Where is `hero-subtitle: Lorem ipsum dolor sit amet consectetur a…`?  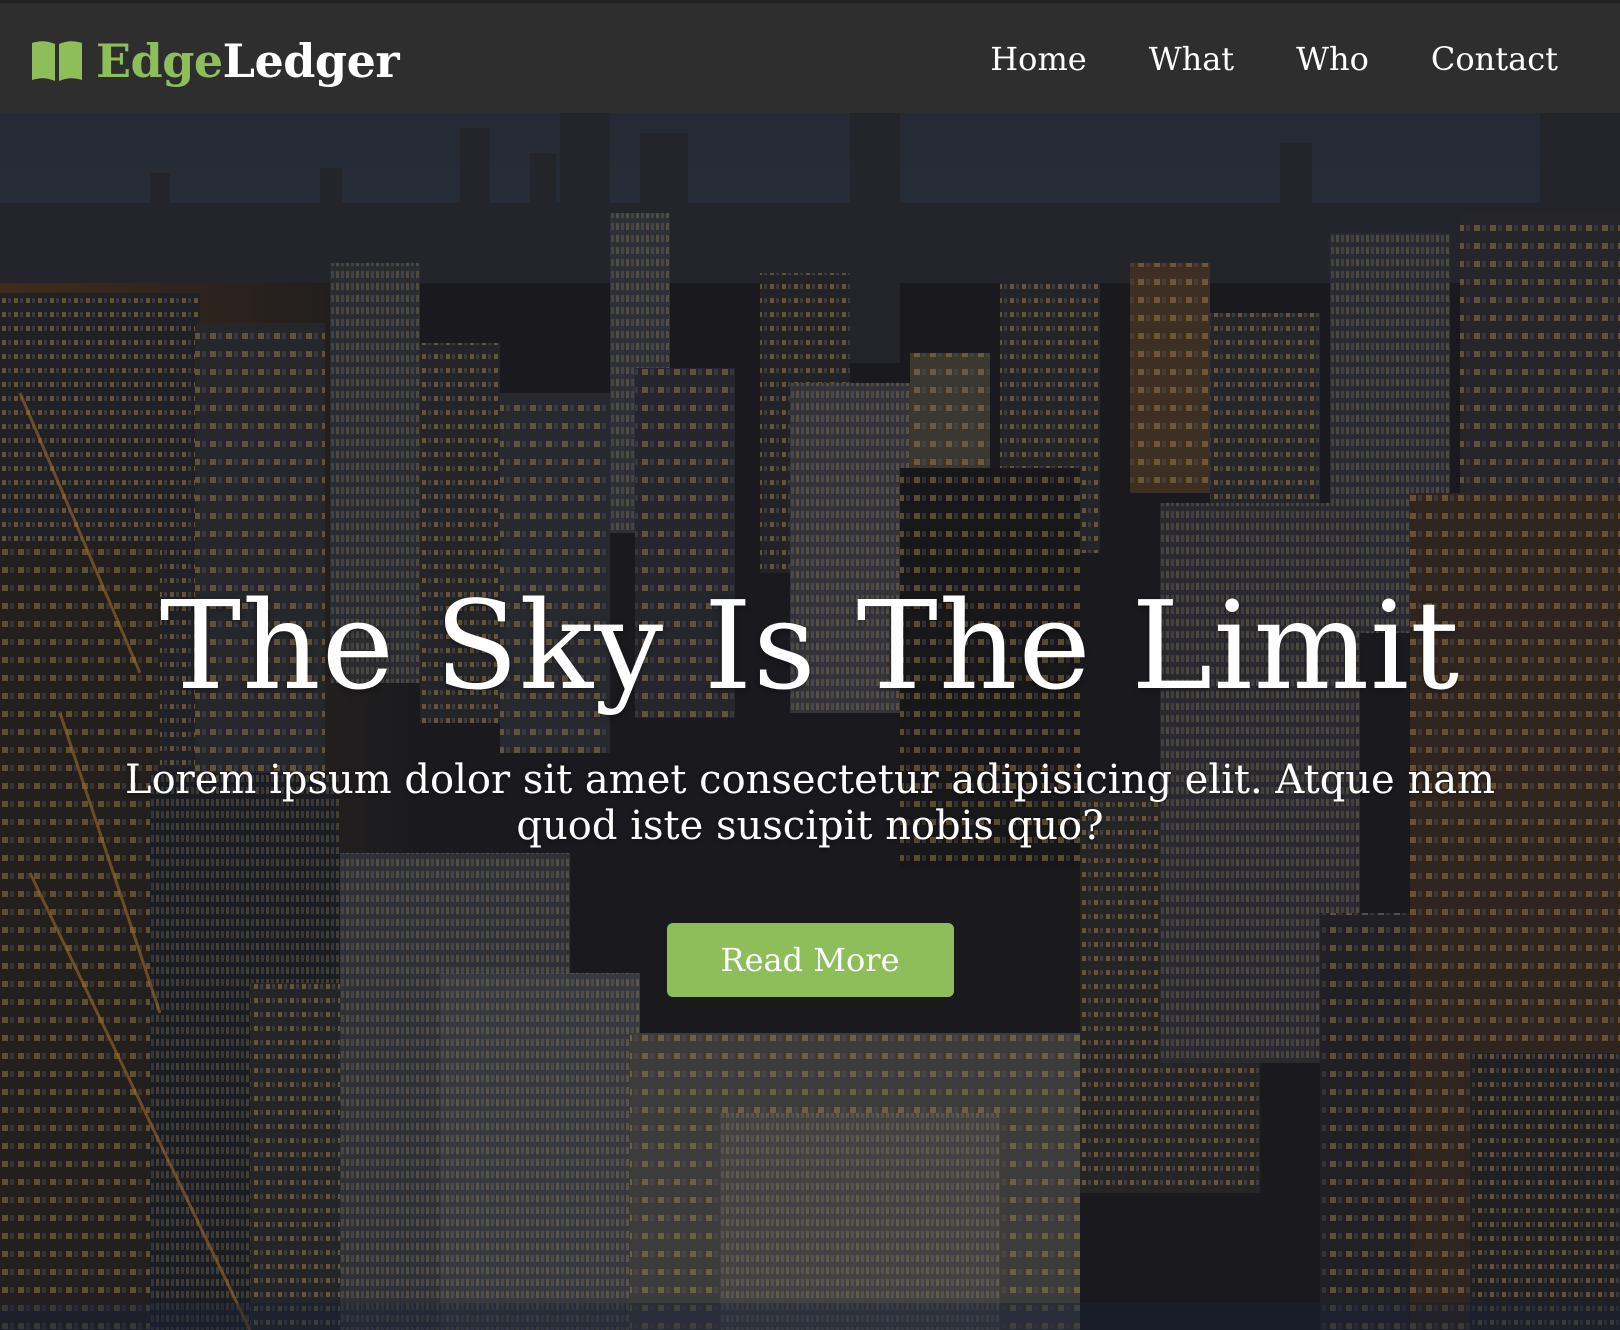
hero-subtitle: Lorem ipsum dolor sit amet consectetur a… is located at coordinates (810, 803).